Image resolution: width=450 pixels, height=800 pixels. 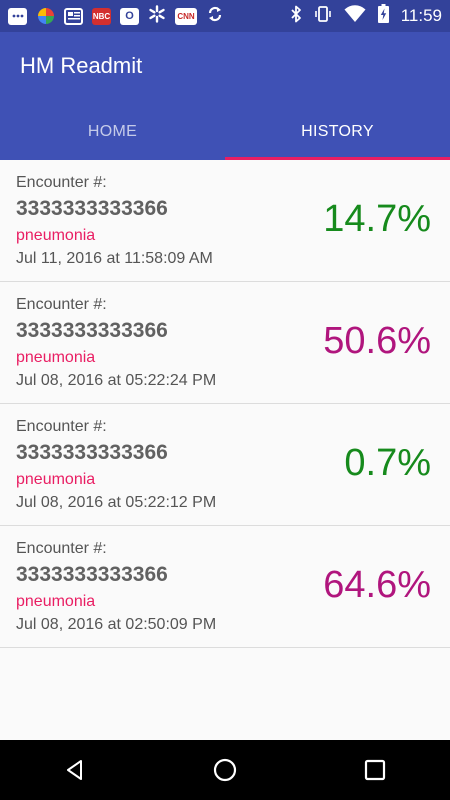 What do you see at coordinates (383, 16) in the screenshot?
I see `battery-charging-icon` at bounding box center [383, 16].